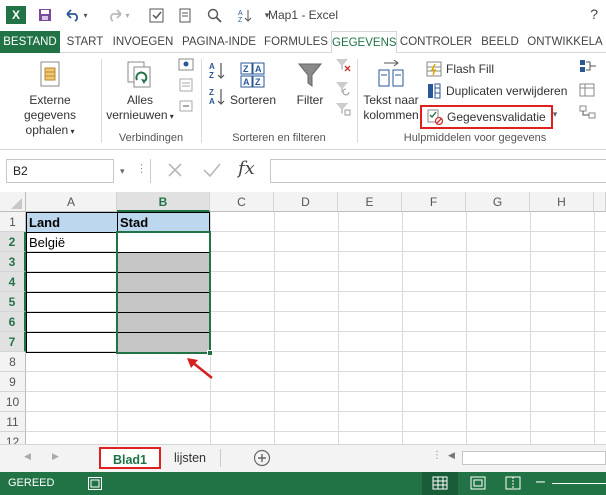  Describe the element at coordinates (217, 73) in the screenshot. I see `sort-ascending-icon: AZ` at that location.